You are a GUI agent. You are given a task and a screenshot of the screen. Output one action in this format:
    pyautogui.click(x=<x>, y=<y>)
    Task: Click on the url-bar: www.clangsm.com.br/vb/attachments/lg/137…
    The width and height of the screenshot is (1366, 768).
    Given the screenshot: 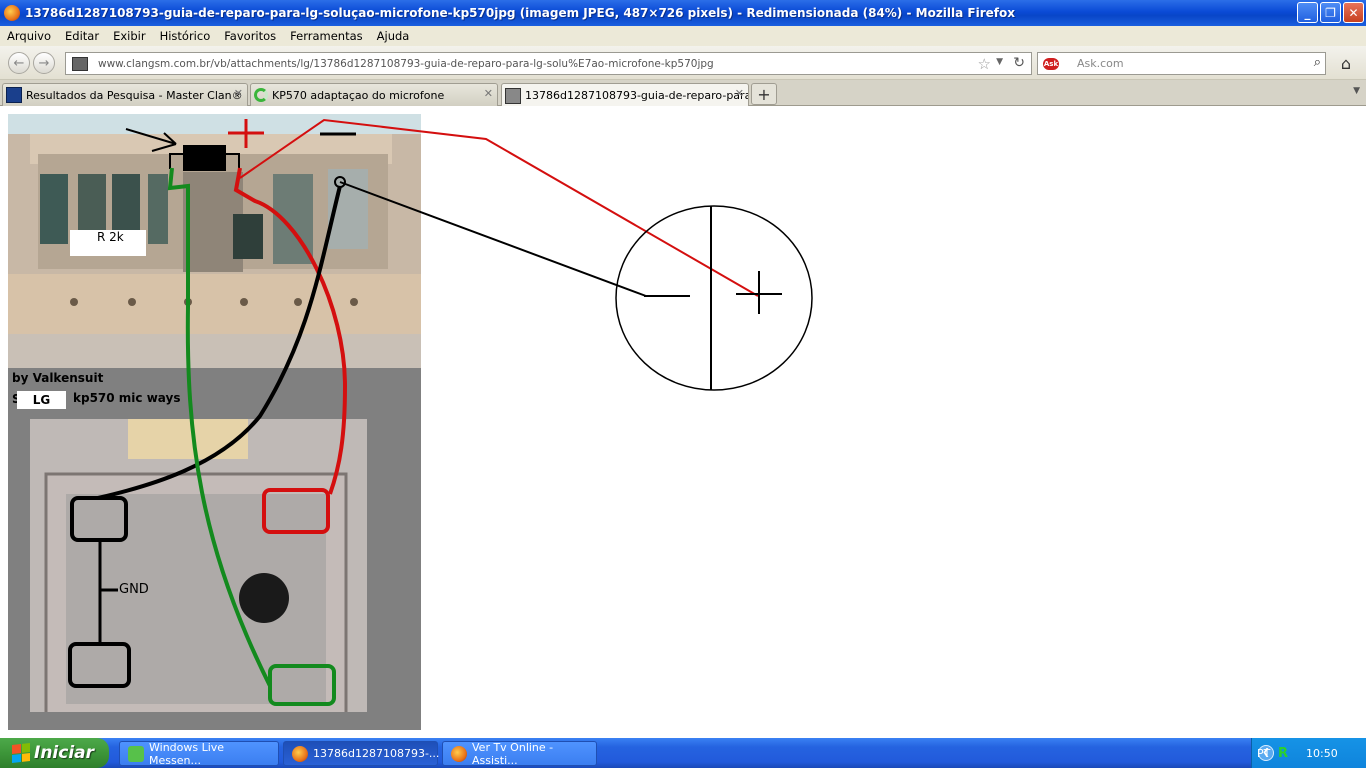 What is the action you would take?
    pyautogui.click(x=548, y=63)
    